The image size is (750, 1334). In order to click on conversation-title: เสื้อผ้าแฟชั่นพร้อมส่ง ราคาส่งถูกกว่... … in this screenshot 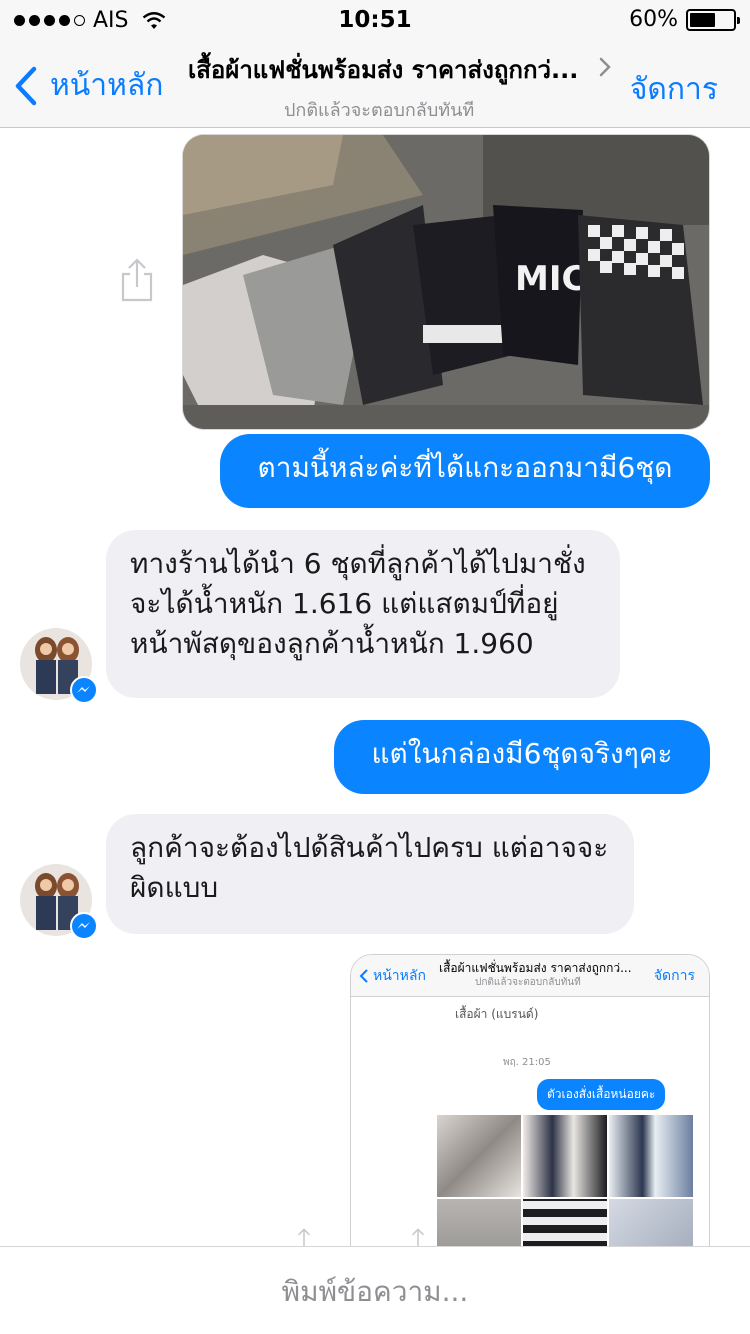, I will do `click(399, 87)`.